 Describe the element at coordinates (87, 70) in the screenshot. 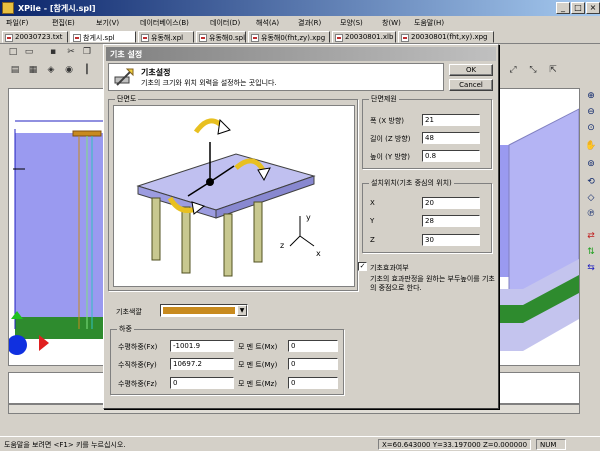

I see `pile-tool-icon: ┃` at that location.